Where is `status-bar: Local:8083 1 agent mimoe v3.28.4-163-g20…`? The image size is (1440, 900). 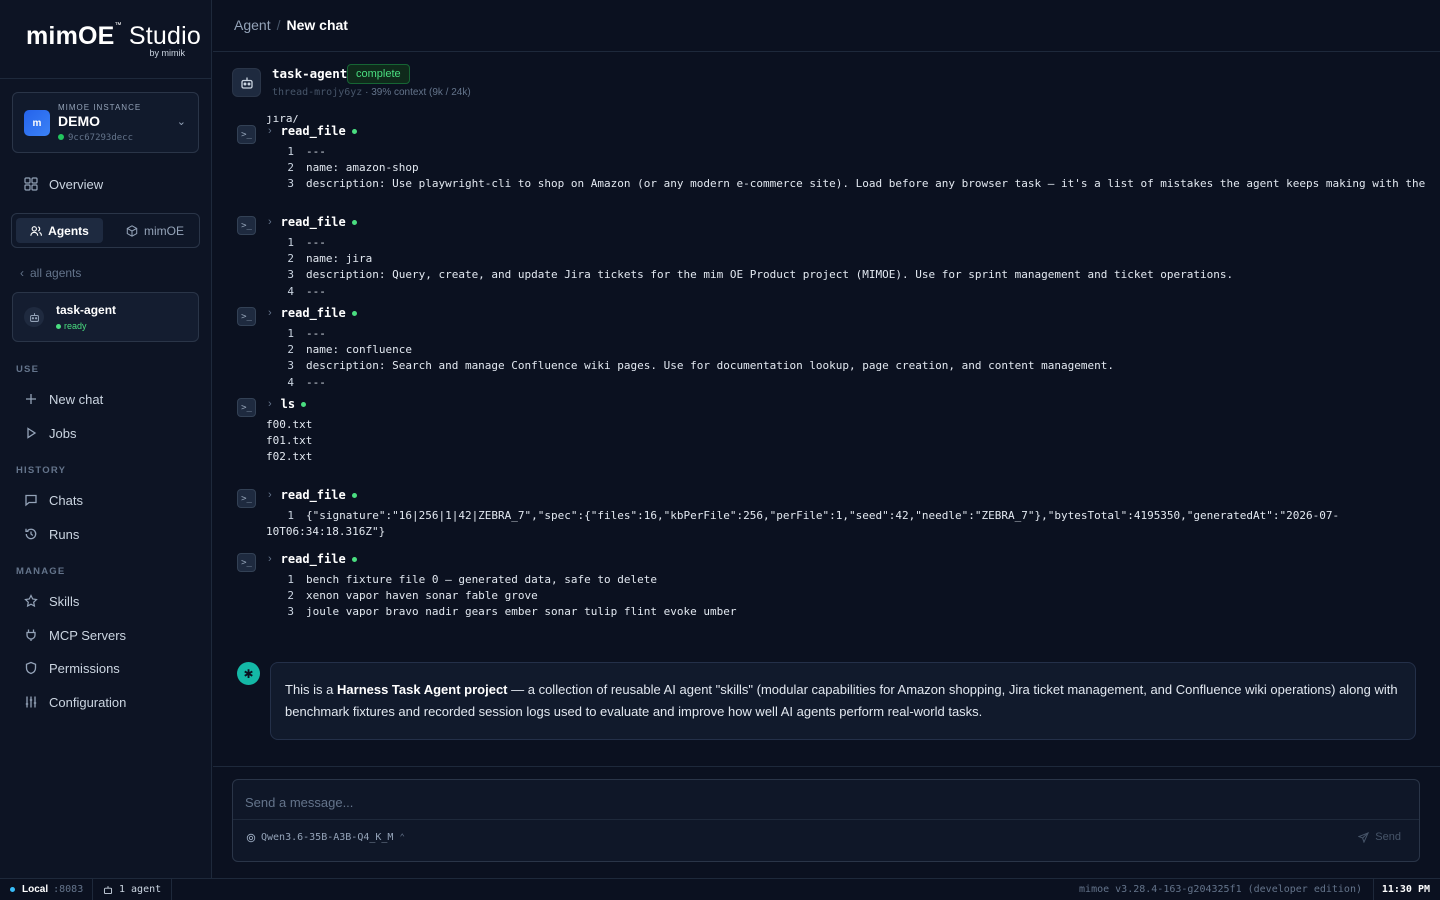 status-bar: Local:8083 1 agent mimoe v3.28.4-163-g20… is located at coordinates (720, 889).